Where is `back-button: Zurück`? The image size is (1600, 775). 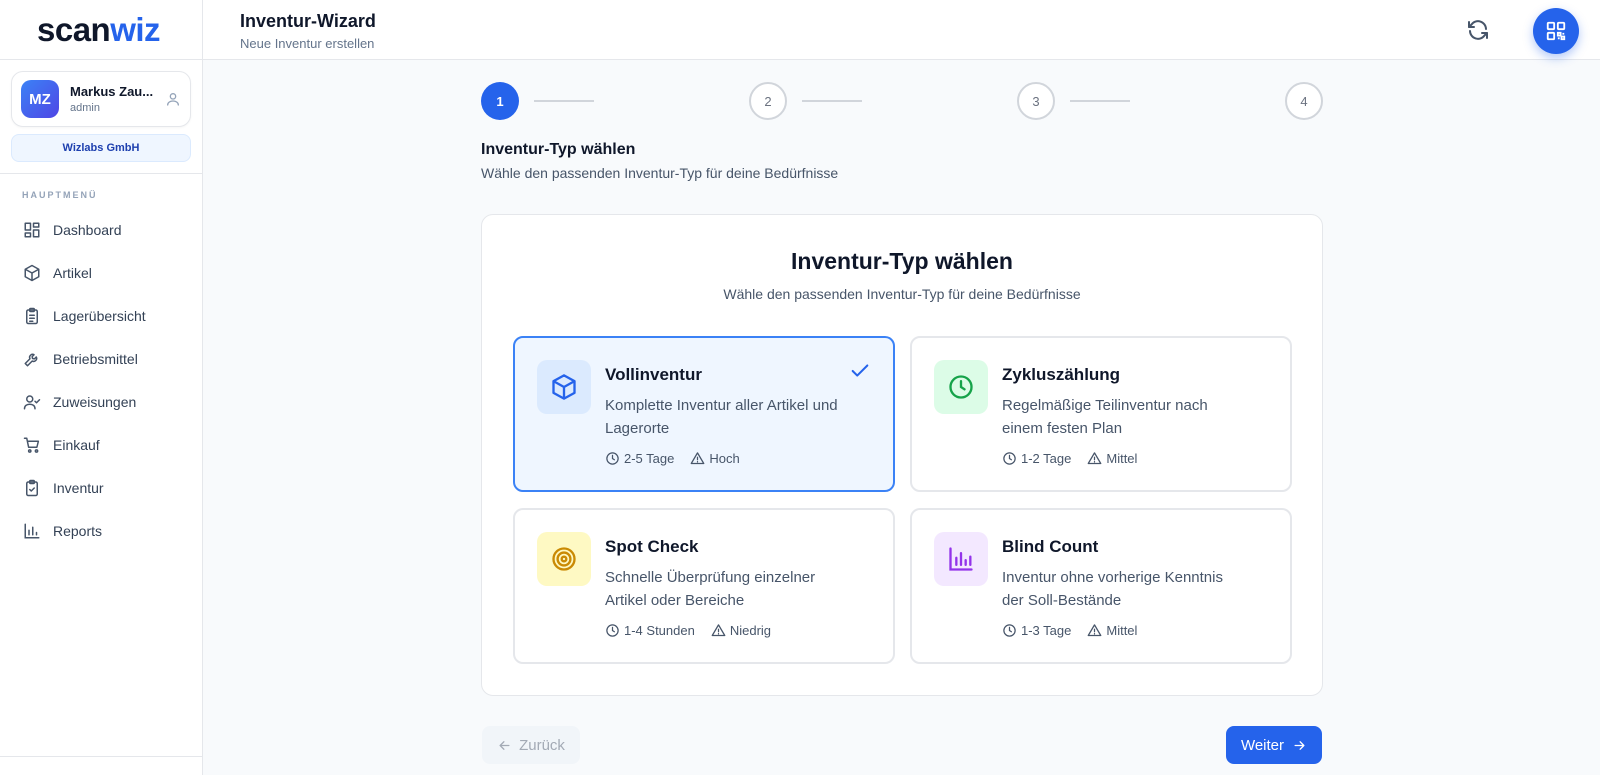 back-button: Zurück is located at coordinates (531, 745).